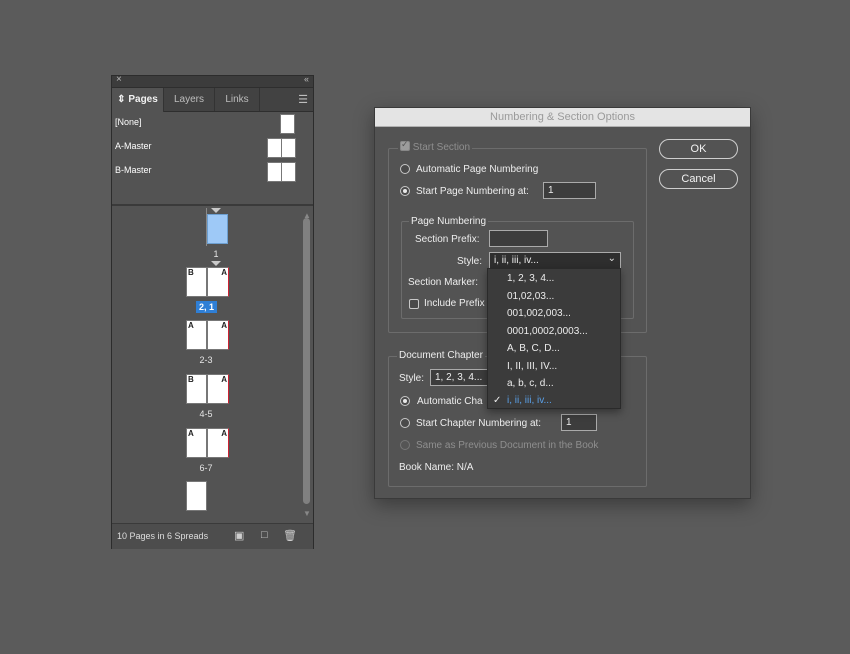  Describe the element at coordinates (507, 445) in the screenshot. I see `same-as-previous-label: Same as Previous Document in the Book` at that location.